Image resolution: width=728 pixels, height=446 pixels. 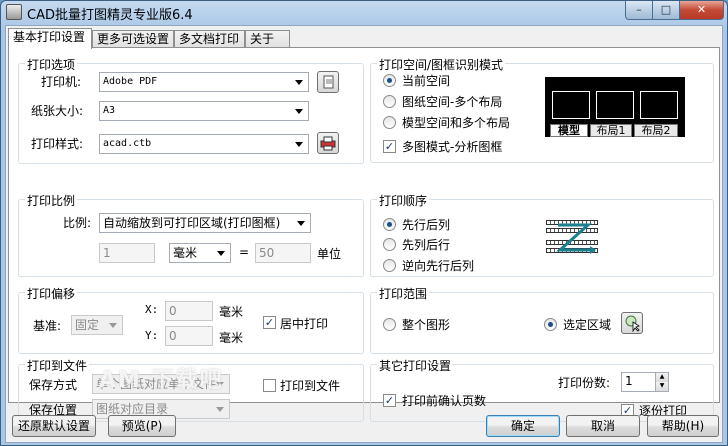 I want to click on radio-selected-area, so click(x=550, y=324).